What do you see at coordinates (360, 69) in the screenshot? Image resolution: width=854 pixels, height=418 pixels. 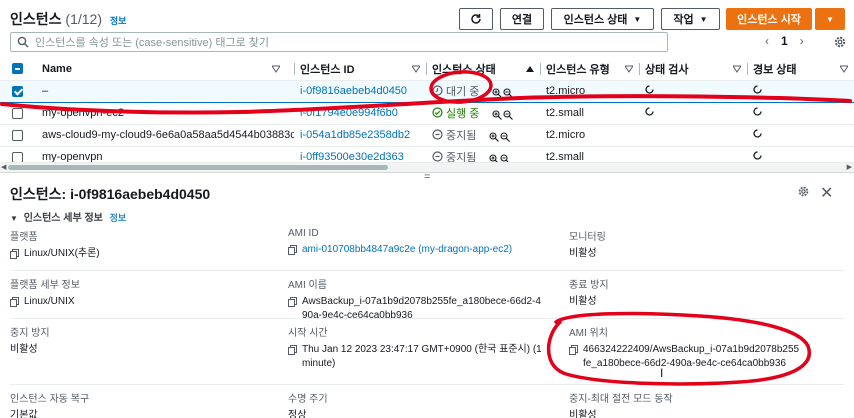 I see `col-instance-id: 인스턴스 ID` at bounding box center [360, 69].